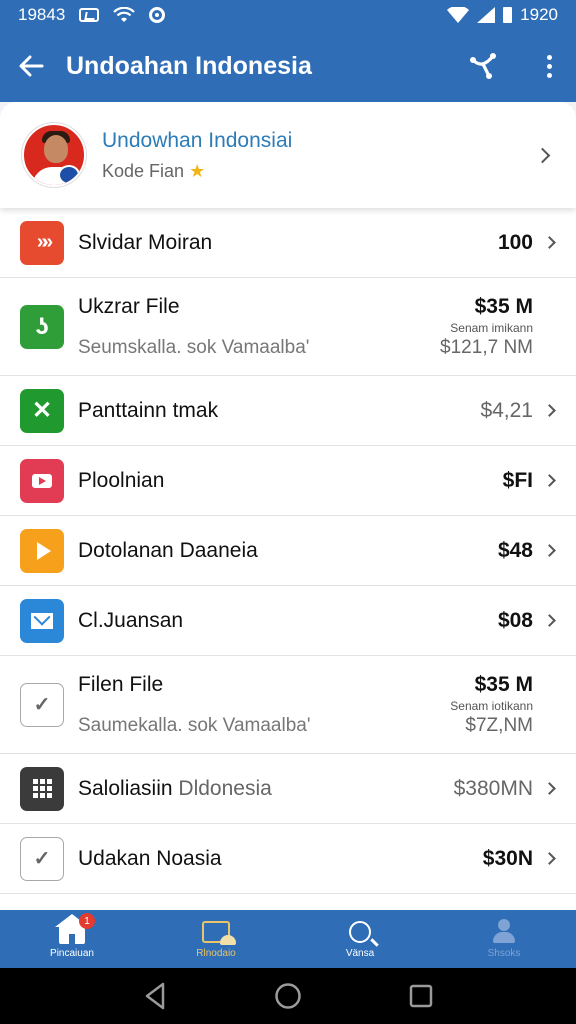 This screenshot has width=576, height=1024. I want to click on scissors-icon: ʖ, so click(42, 326).